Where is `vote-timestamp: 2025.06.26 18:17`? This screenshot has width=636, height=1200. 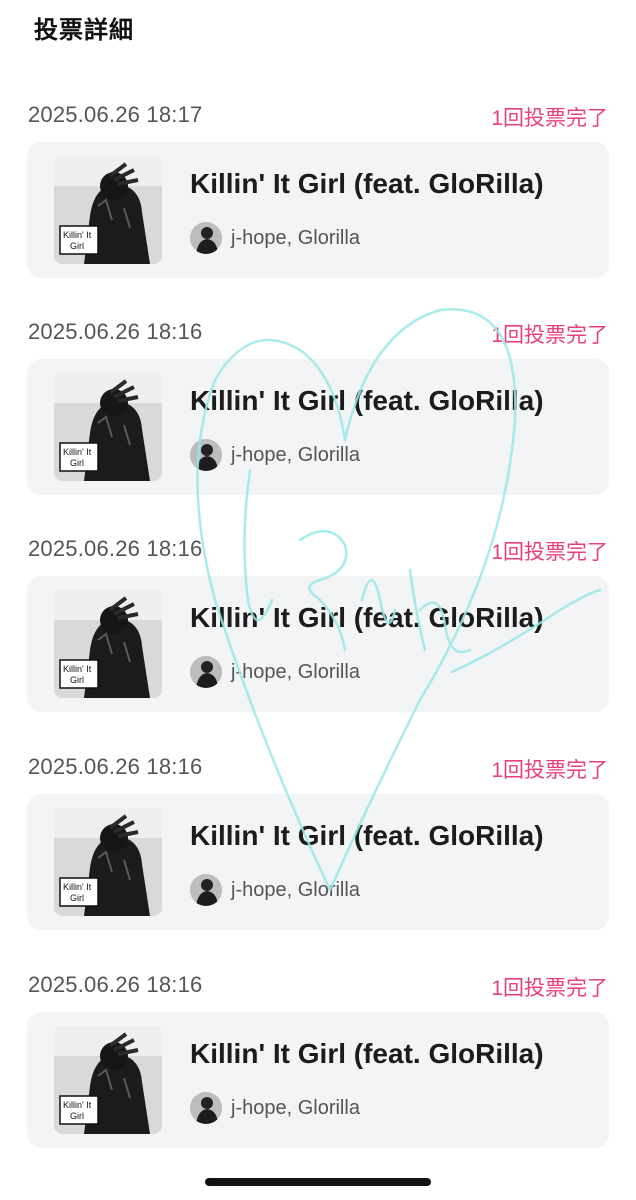 vote-timestamp: 2025.06.26 18:17 is located at coordinates (115, 114).